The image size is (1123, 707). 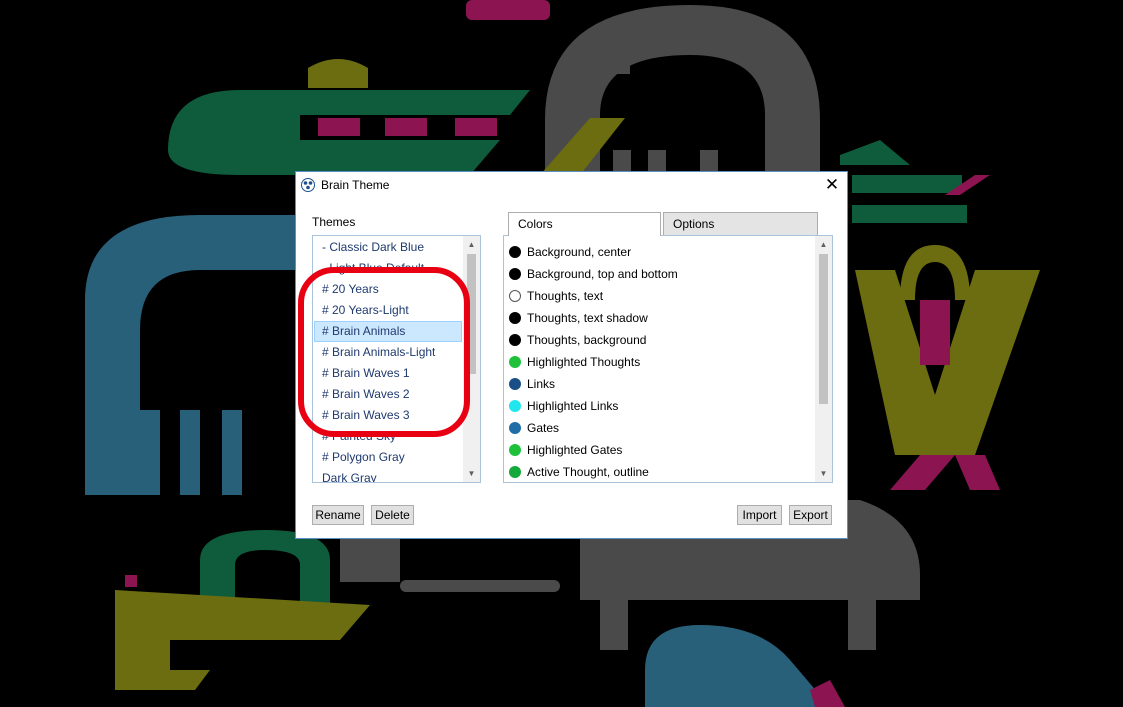 I want to click on color-item-label: Thoughts, background, so click(x=587, y=340).